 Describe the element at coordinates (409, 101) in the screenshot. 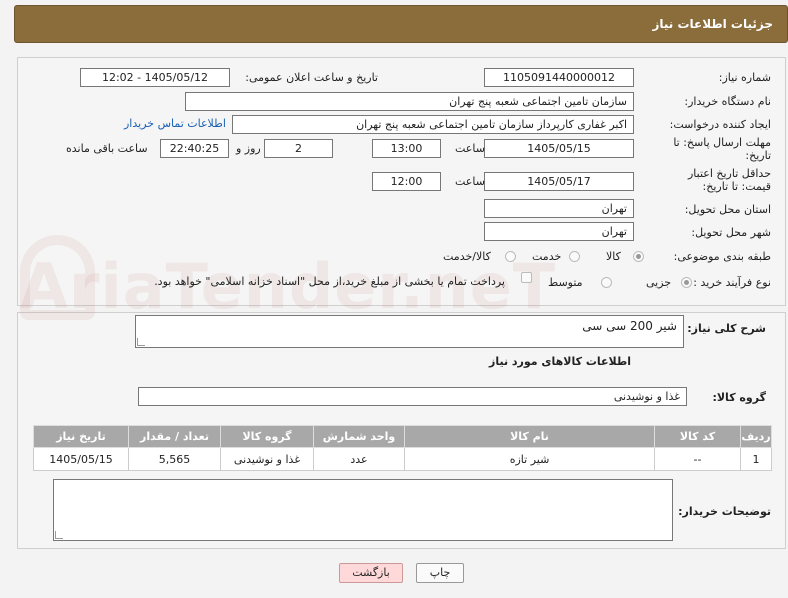

I see `buyer-org-field: سازمان تامین اجتماعی شعبه پنج تهران` at that location.